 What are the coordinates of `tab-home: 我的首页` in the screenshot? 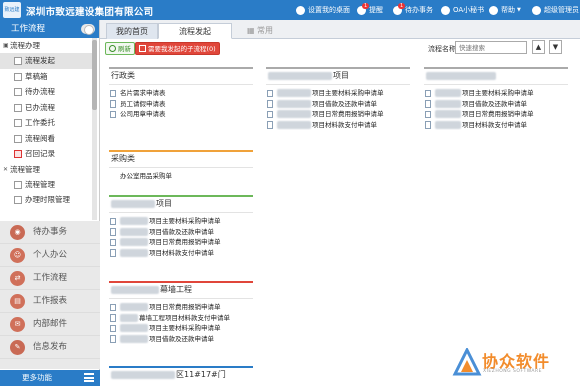 It's located at (132, 31).